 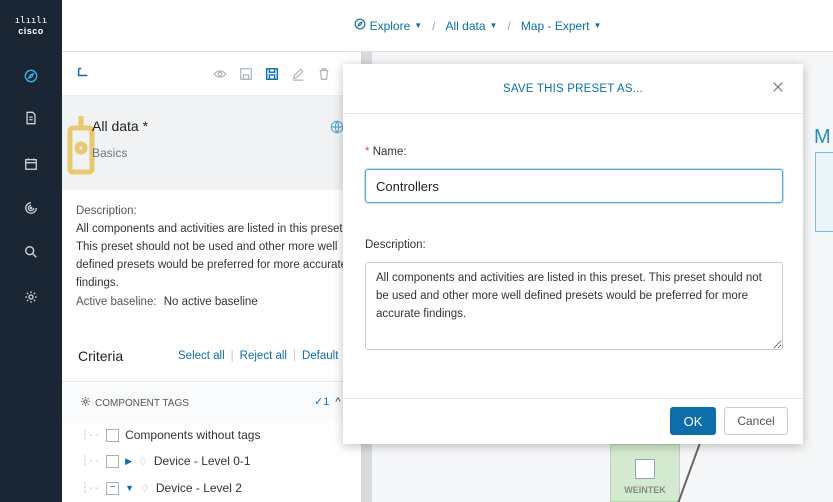 What do you see at coordinates (263, 356) in the screenshot?
I see `reject-all-link: Reject all` at bounding box center [263, 356].